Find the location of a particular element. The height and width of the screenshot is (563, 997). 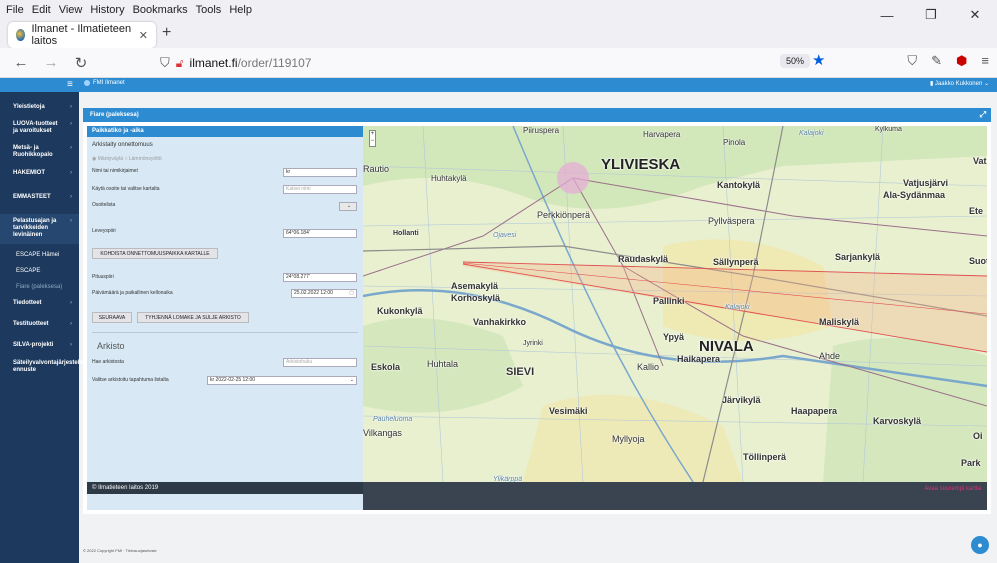

sidebar-item-pelastus: Pelastusajan ja tarvikkeiden levinäinen › is located at coordinates (39, 229).